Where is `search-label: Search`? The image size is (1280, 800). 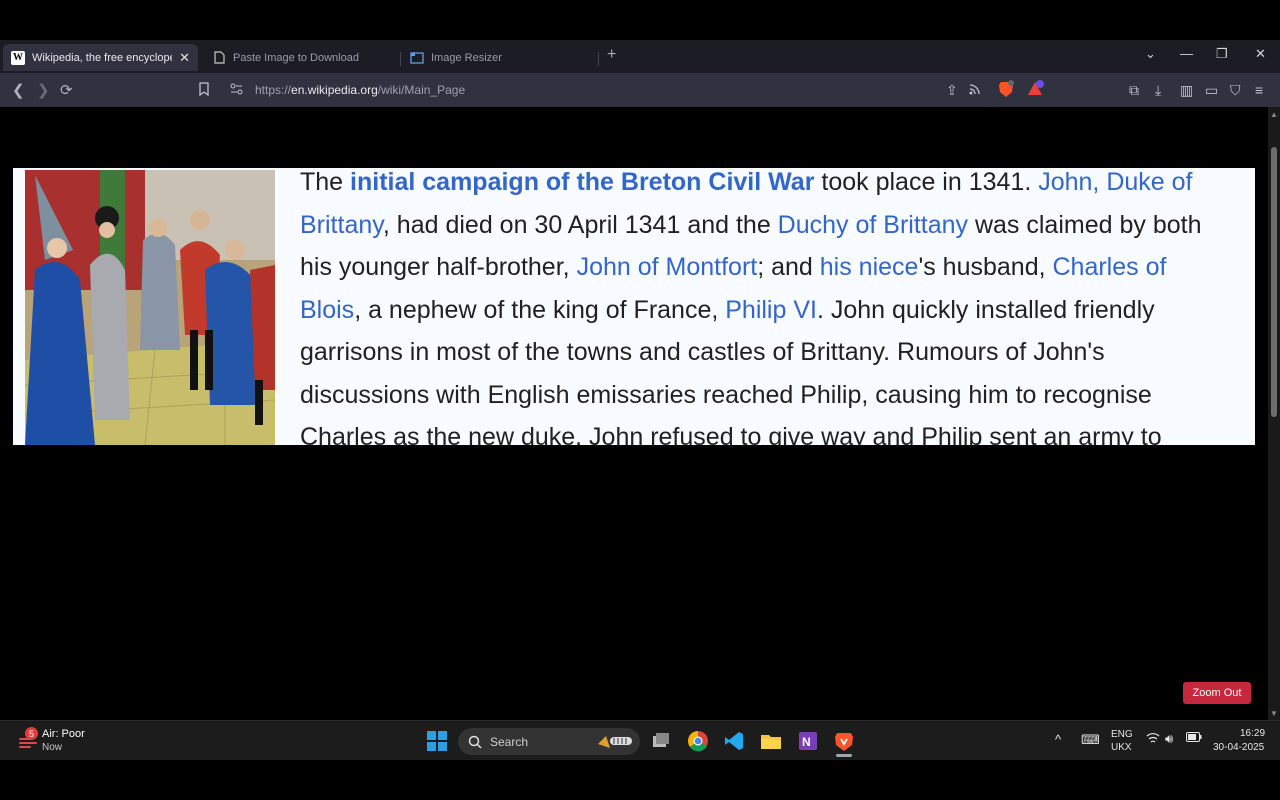
search-label: Search is located at coordinates (509, 741).